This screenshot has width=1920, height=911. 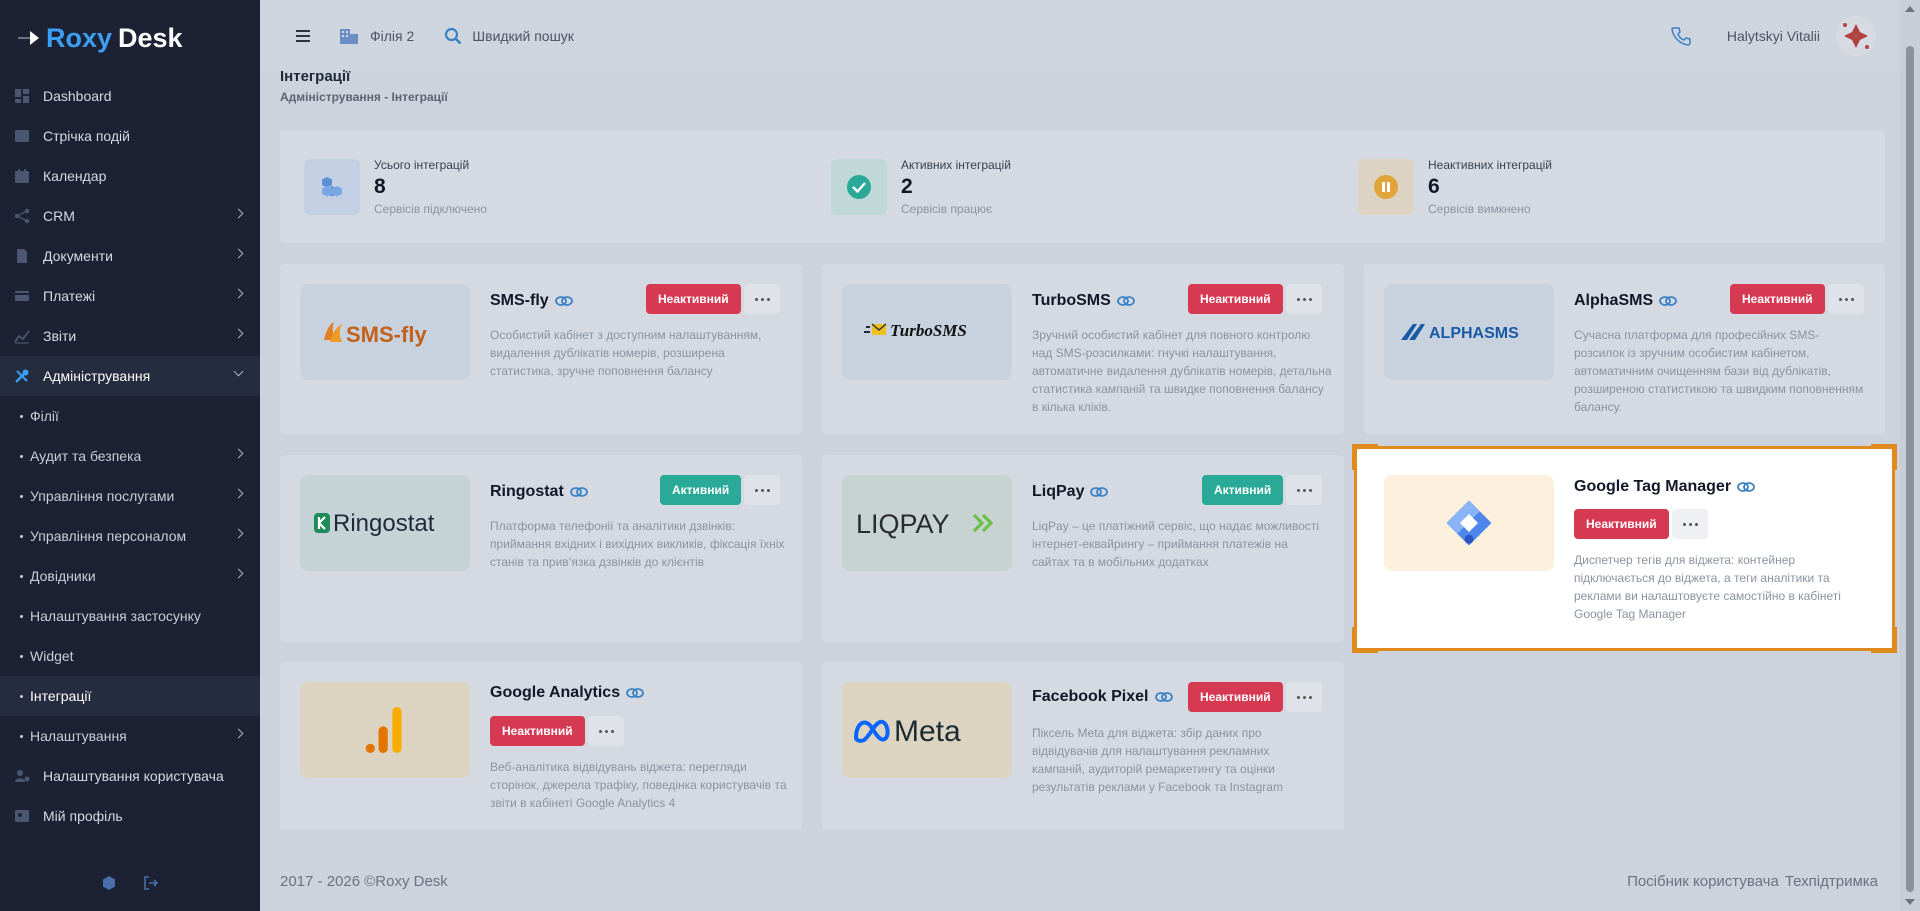 What do you see at coordinates (130, 136) in the screenshot?
I see `sidebar-item-feed: Стрічка подій` at bounding box center [130, 136].